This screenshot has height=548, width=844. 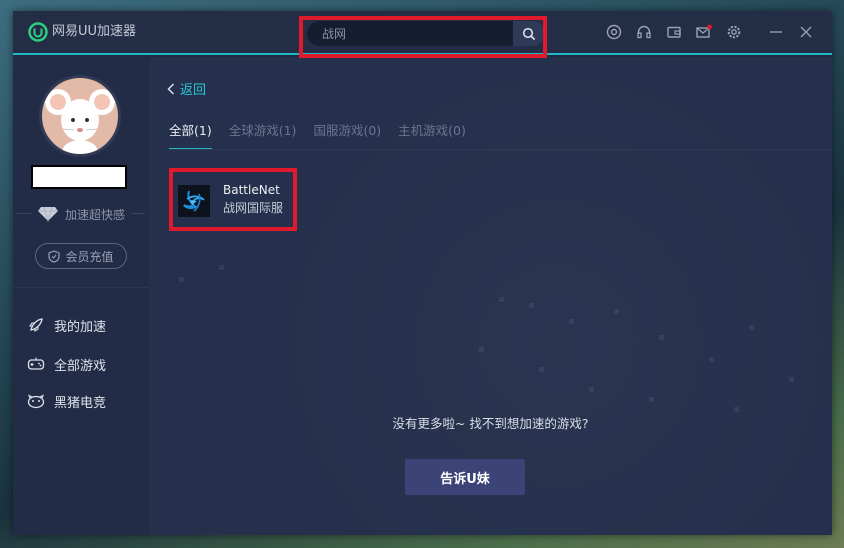 What do you see at coordinates (253, 208) in the screenshot?
I see `game-subtitle: 战网国际服` at bounding box center [253, 208].